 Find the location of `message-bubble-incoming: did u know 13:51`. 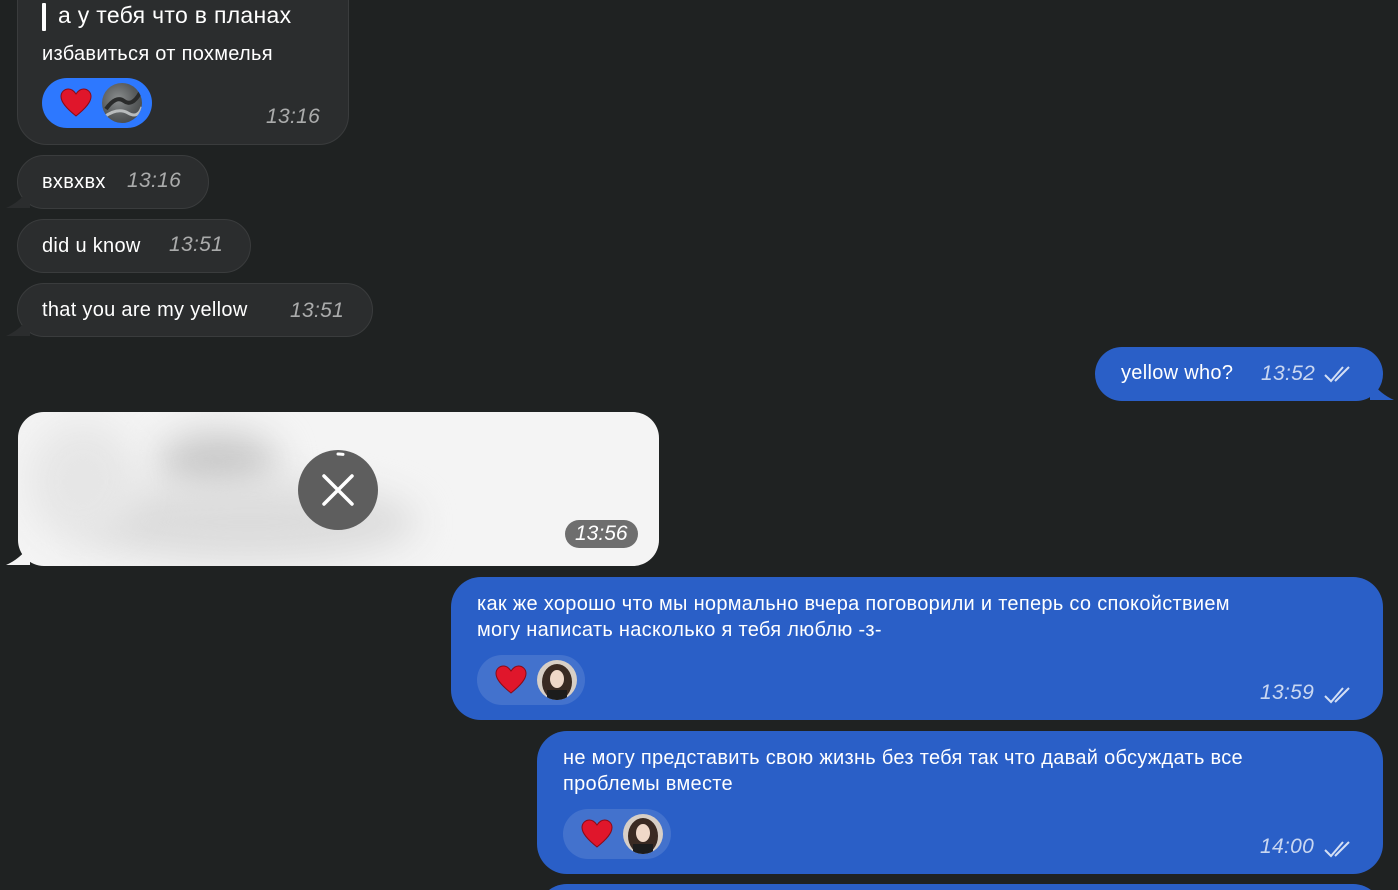

message-bubble-incoming: did u know 13:51 is located at coordinates (134, 246).